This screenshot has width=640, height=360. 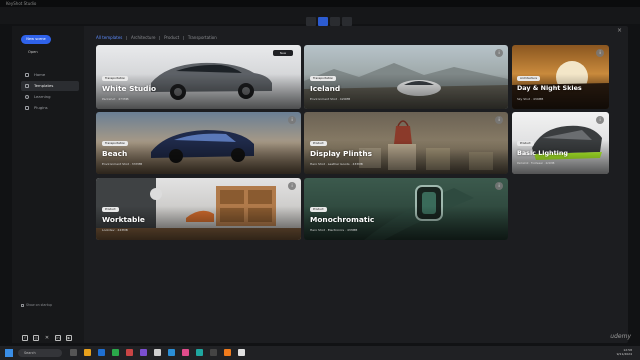 I want to click on card-meta: Environment Shot · 420MB, so click(x=330, y=99).